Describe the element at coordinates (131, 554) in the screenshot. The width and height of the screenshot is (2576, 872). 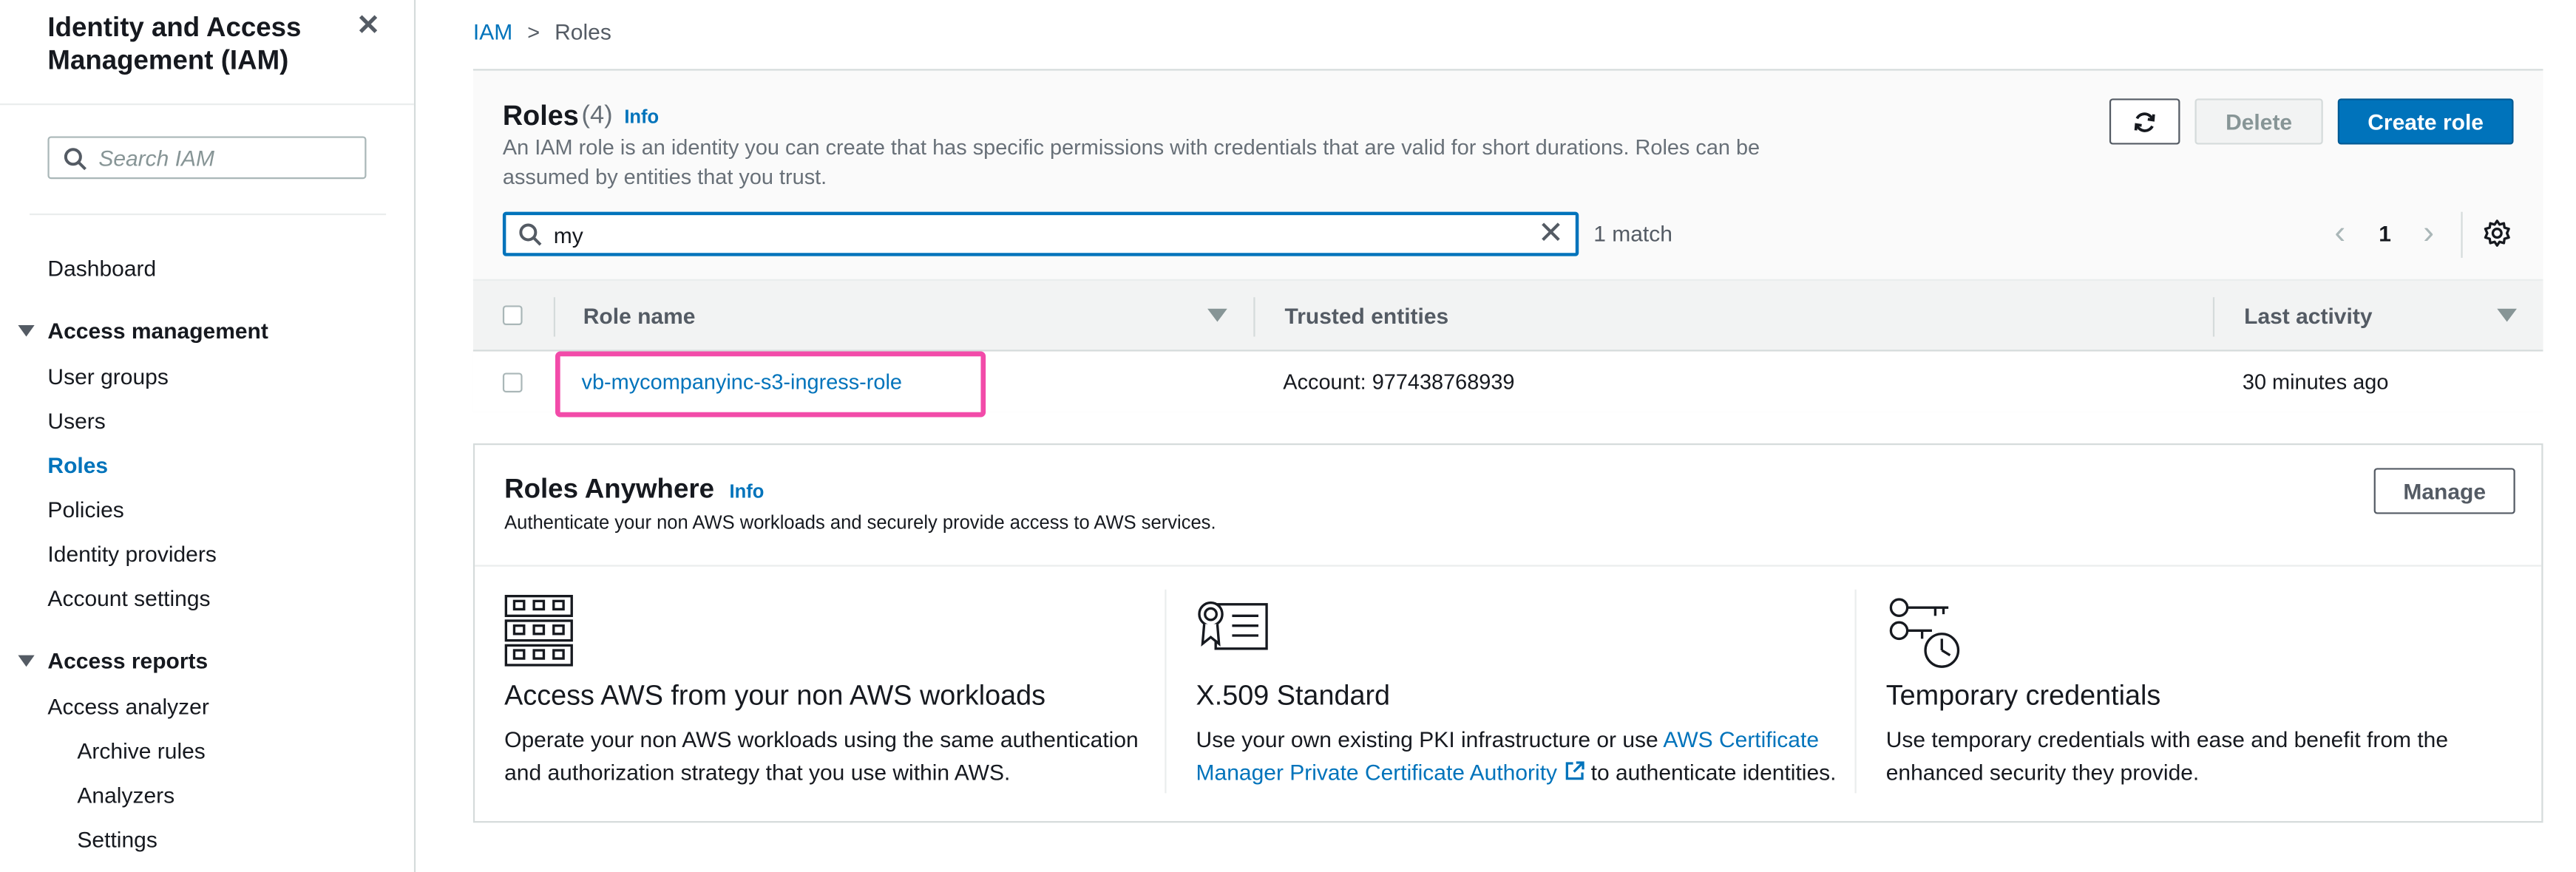
I see `sidebar-item-identity-providers: Identity providers` at that location.